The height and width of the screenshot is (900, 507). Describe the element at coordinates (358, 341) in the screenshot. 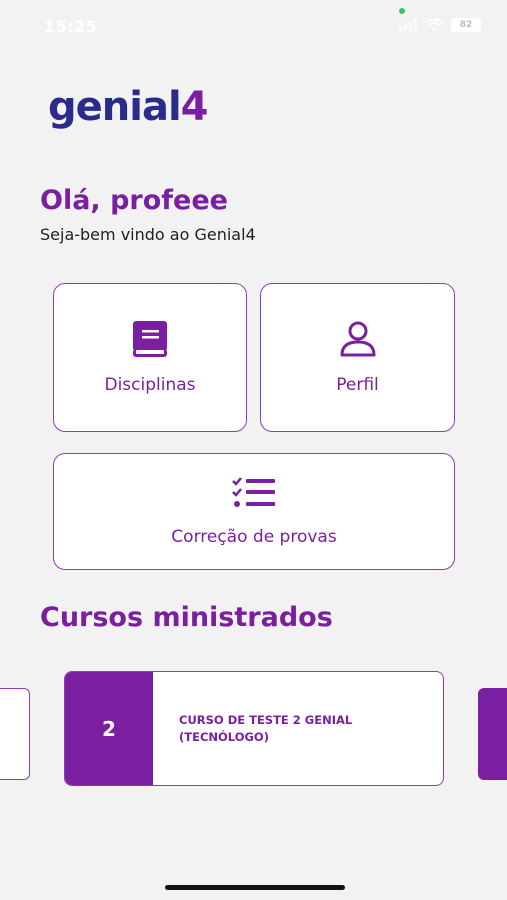

I see `user-icon` at that location.